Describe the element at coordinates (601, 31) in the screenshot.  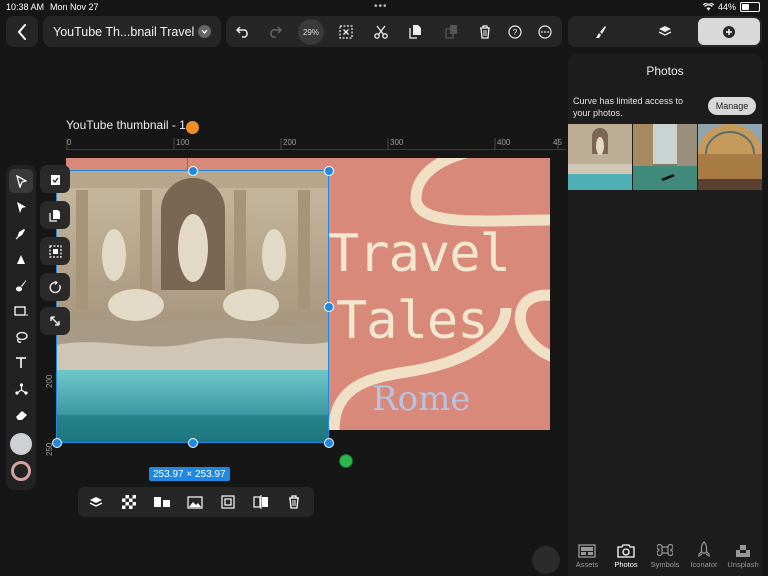
I see `tab-style` at that location.